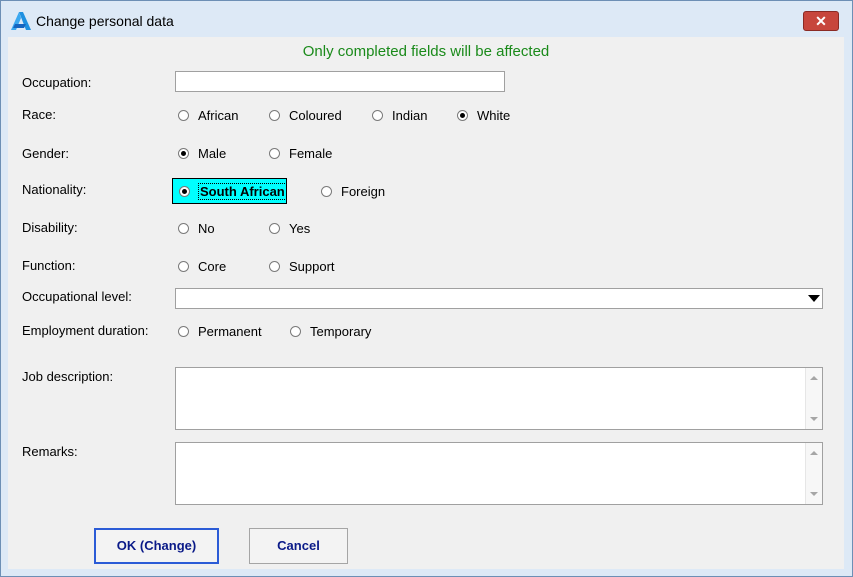 This screenshot has height=577, width=853. What do you see at coordinates (233, 191) in the screenshot?
I see `nationality-south-african-radio: South African` at bounding box center [233, 191].